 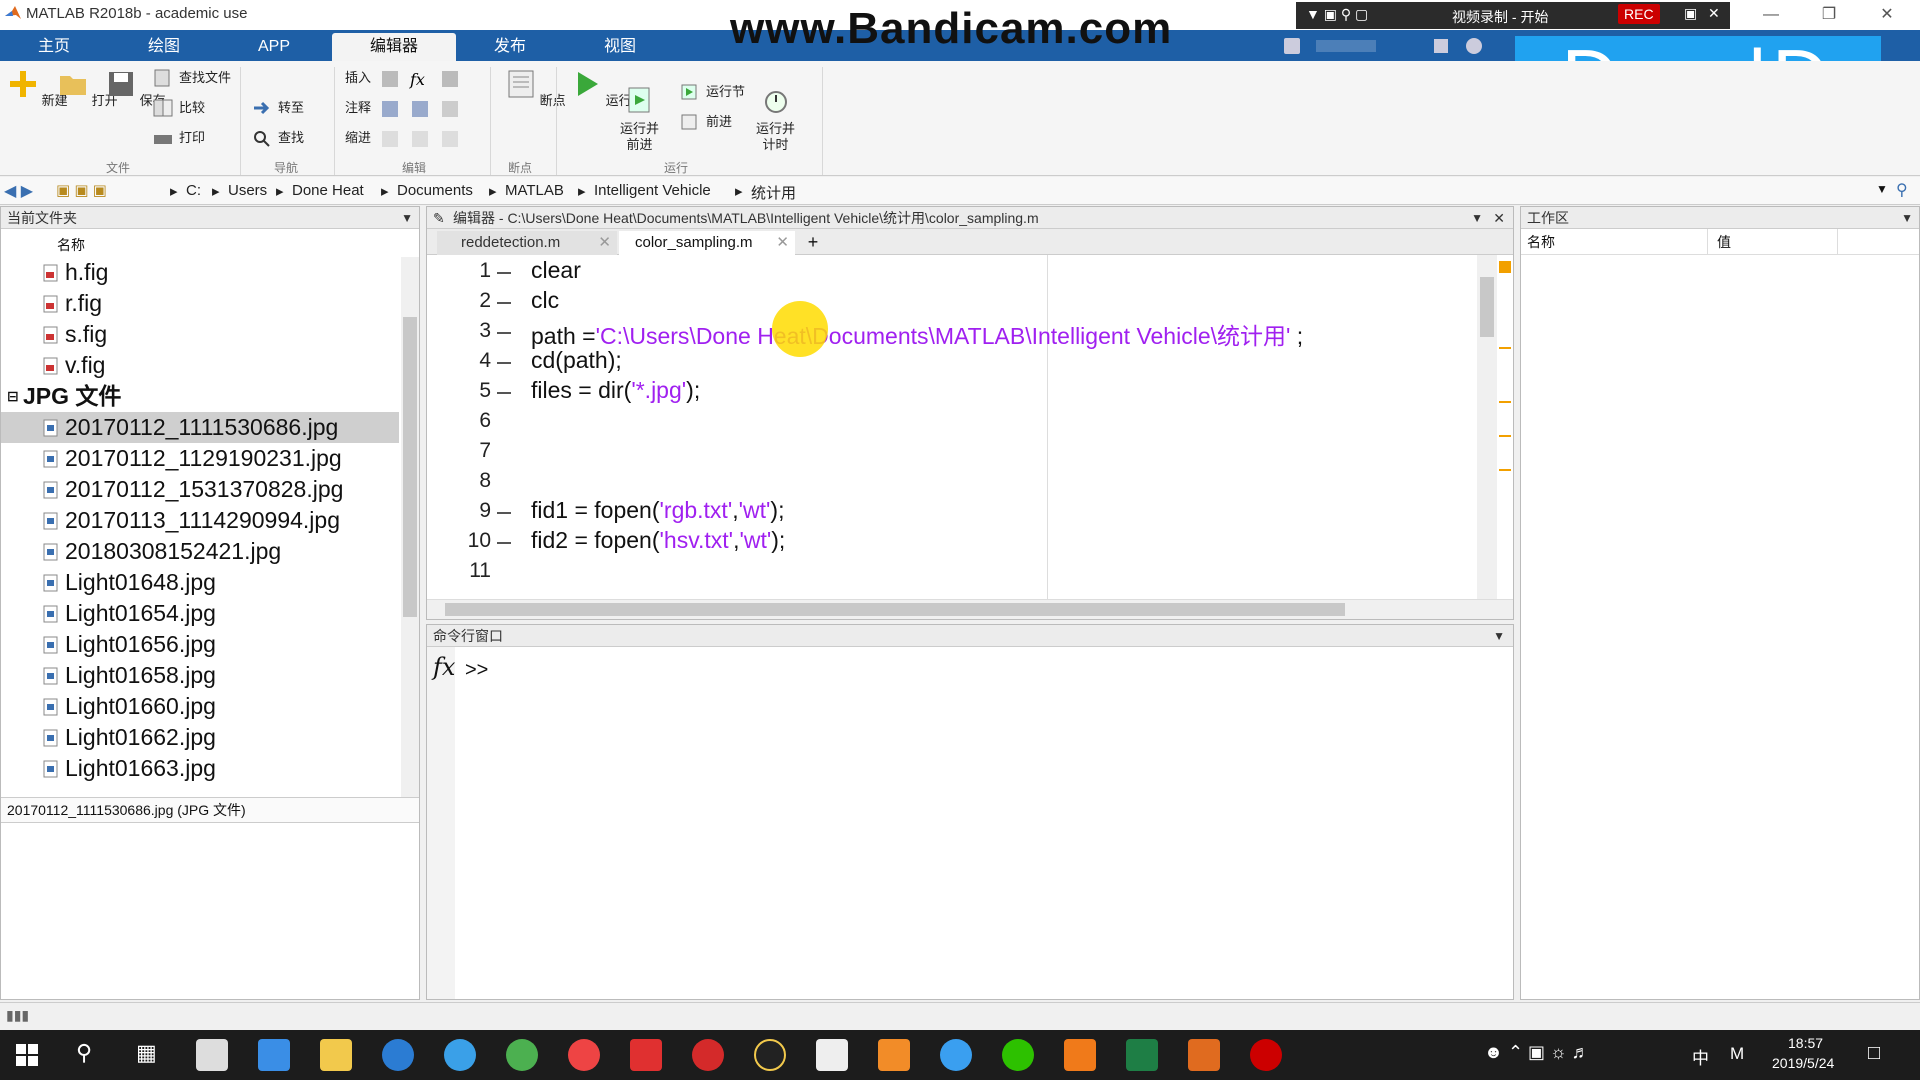 I want to click on list-item: Light01663.jpg, so click(x=200, y=768).